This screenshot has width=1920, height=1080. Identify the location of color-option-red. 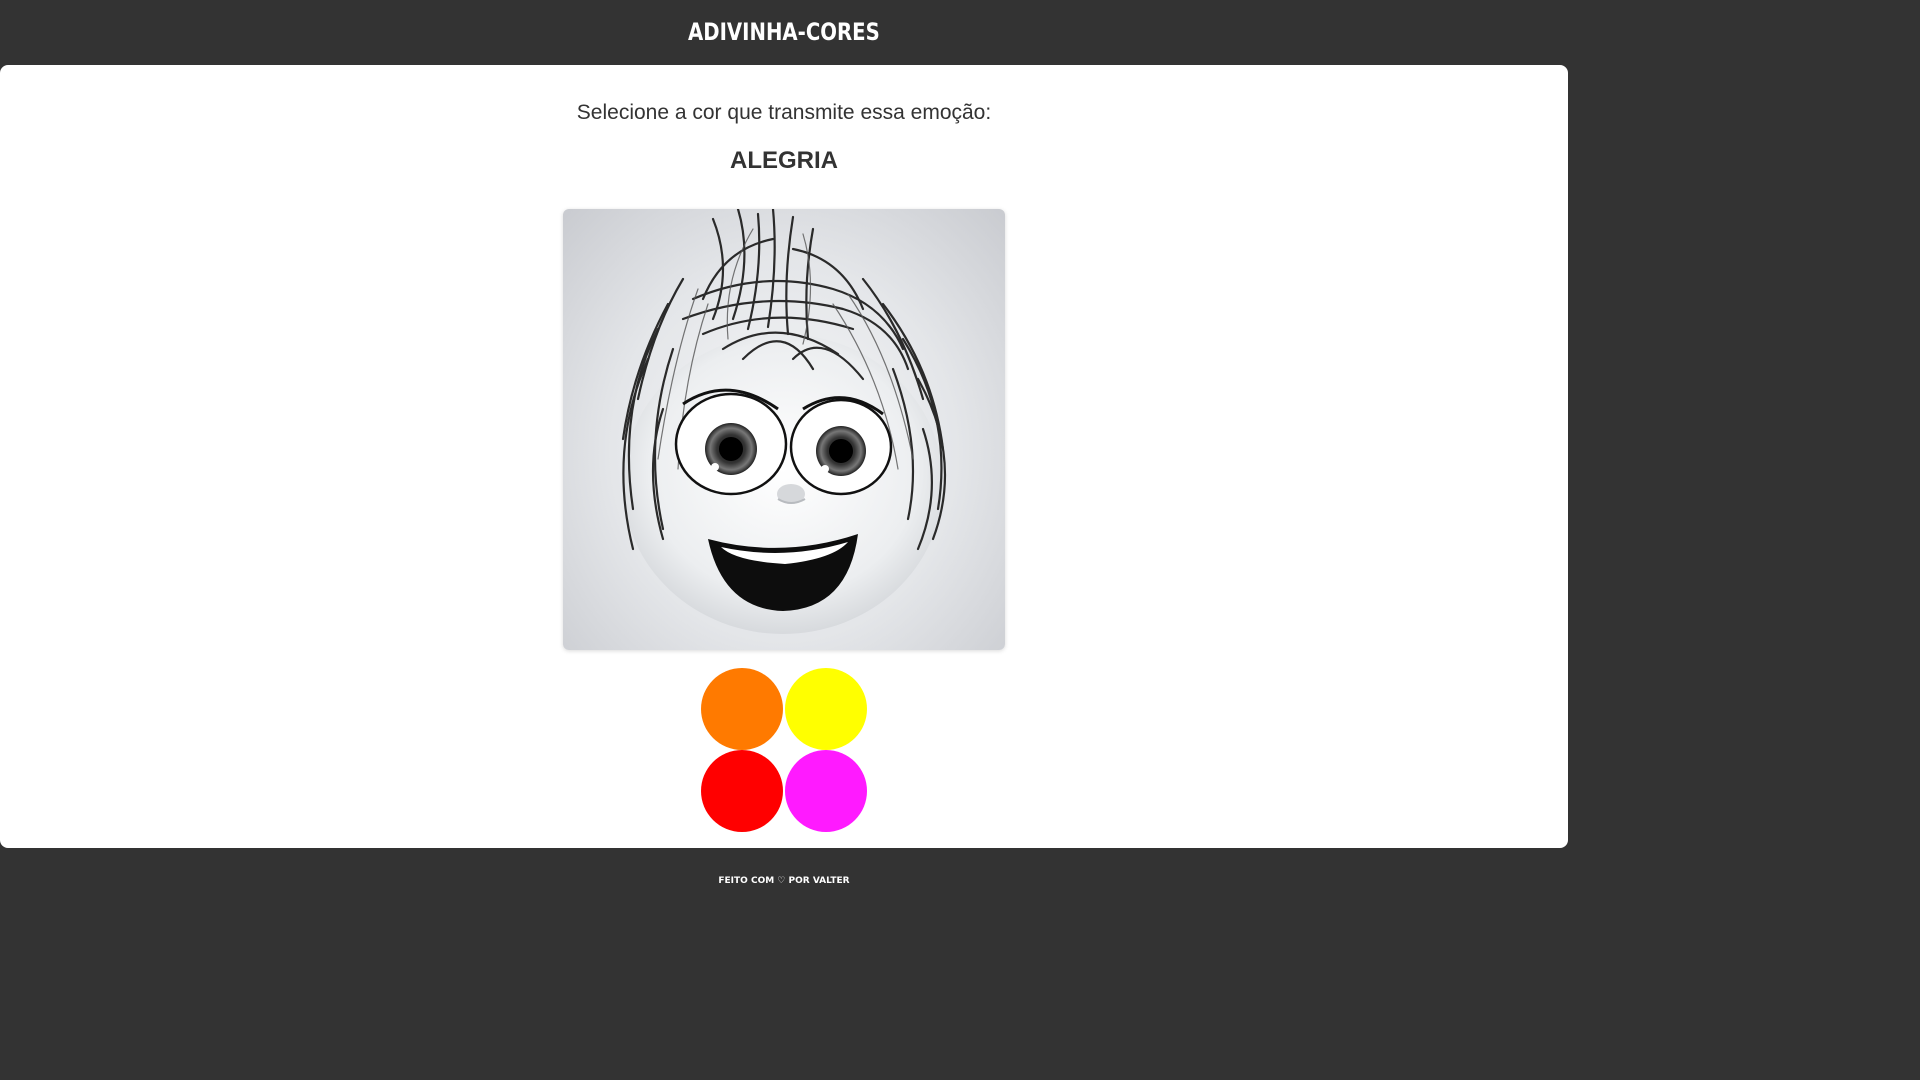
(742, 791).